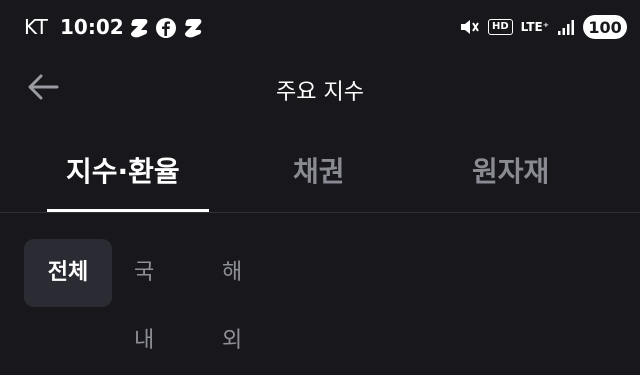 Image resolution: width=640 pixels, height=375 pixels. I want to click on chip-overseas: 해외, so click(232, 296).